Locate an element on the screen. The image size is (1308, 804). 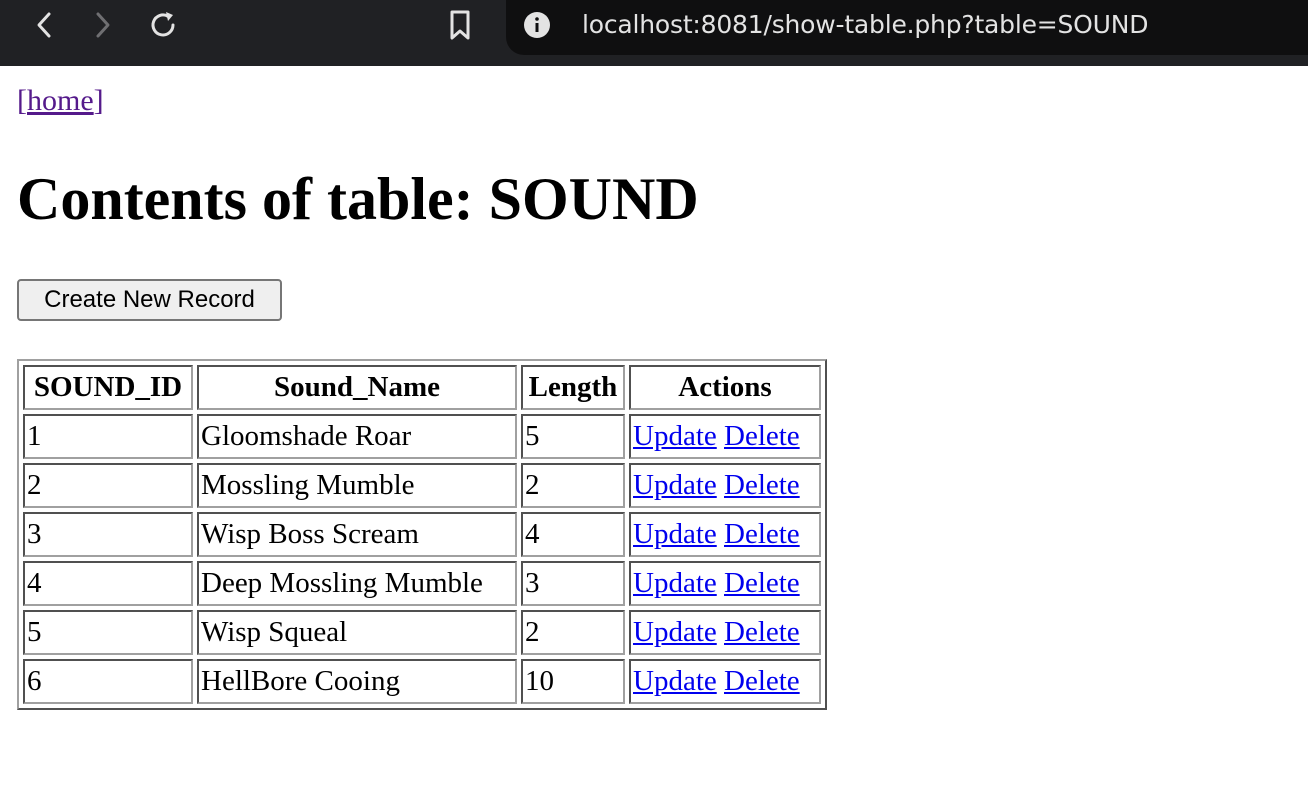
back-icon is located at coordinates (44, 25).